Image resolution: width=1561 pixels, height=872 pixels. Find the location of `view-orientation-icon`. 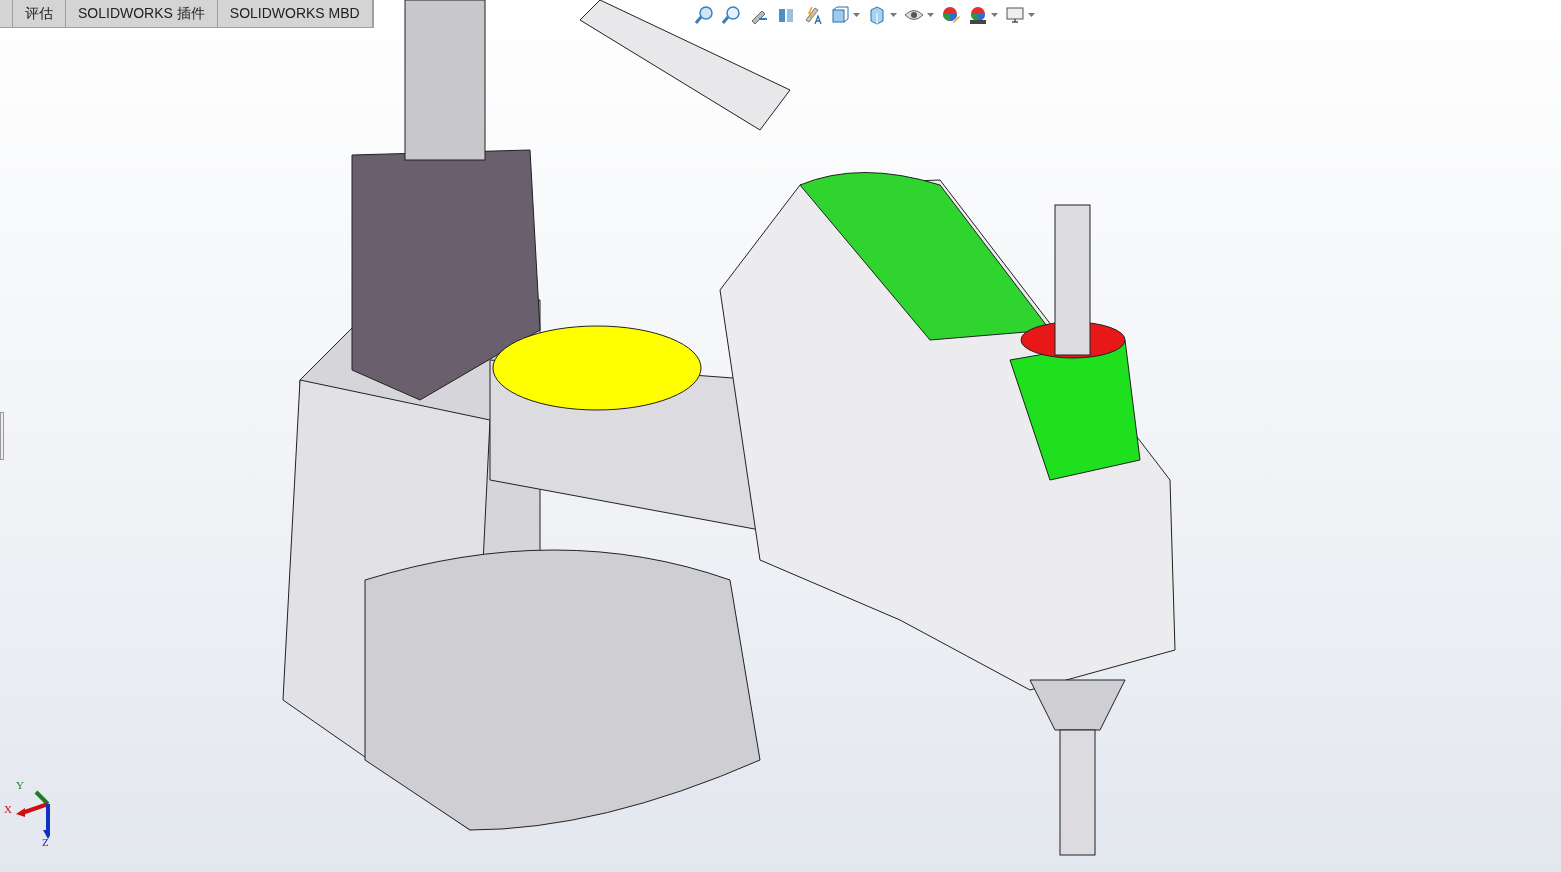

view-orientation-icon is located at coordinates (840, 15).